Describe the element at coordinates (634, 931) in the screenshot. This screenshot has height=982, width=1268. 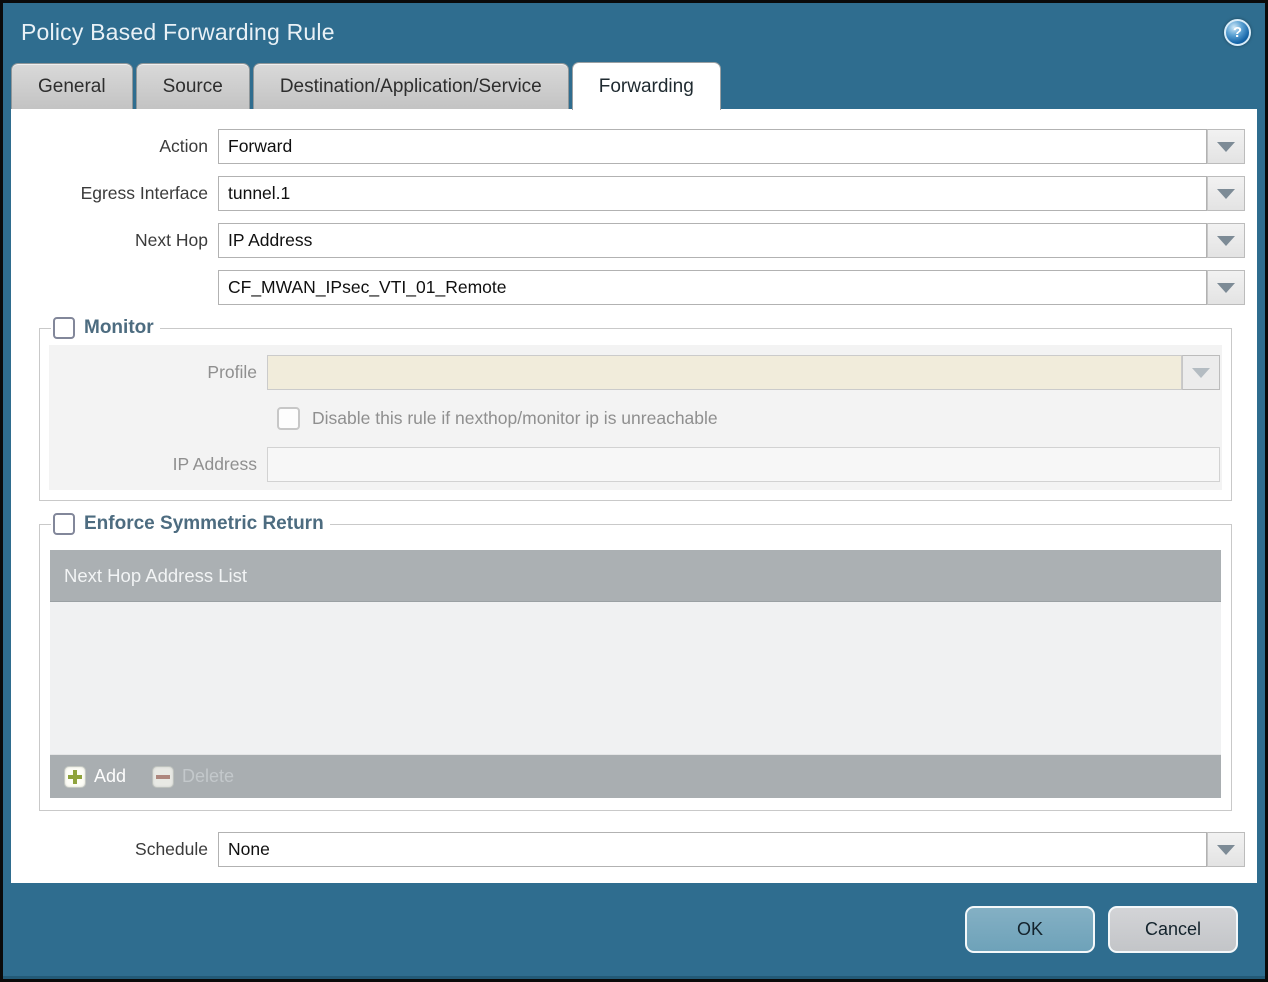
I see `dialog-footer: OK Cancel` at that location.